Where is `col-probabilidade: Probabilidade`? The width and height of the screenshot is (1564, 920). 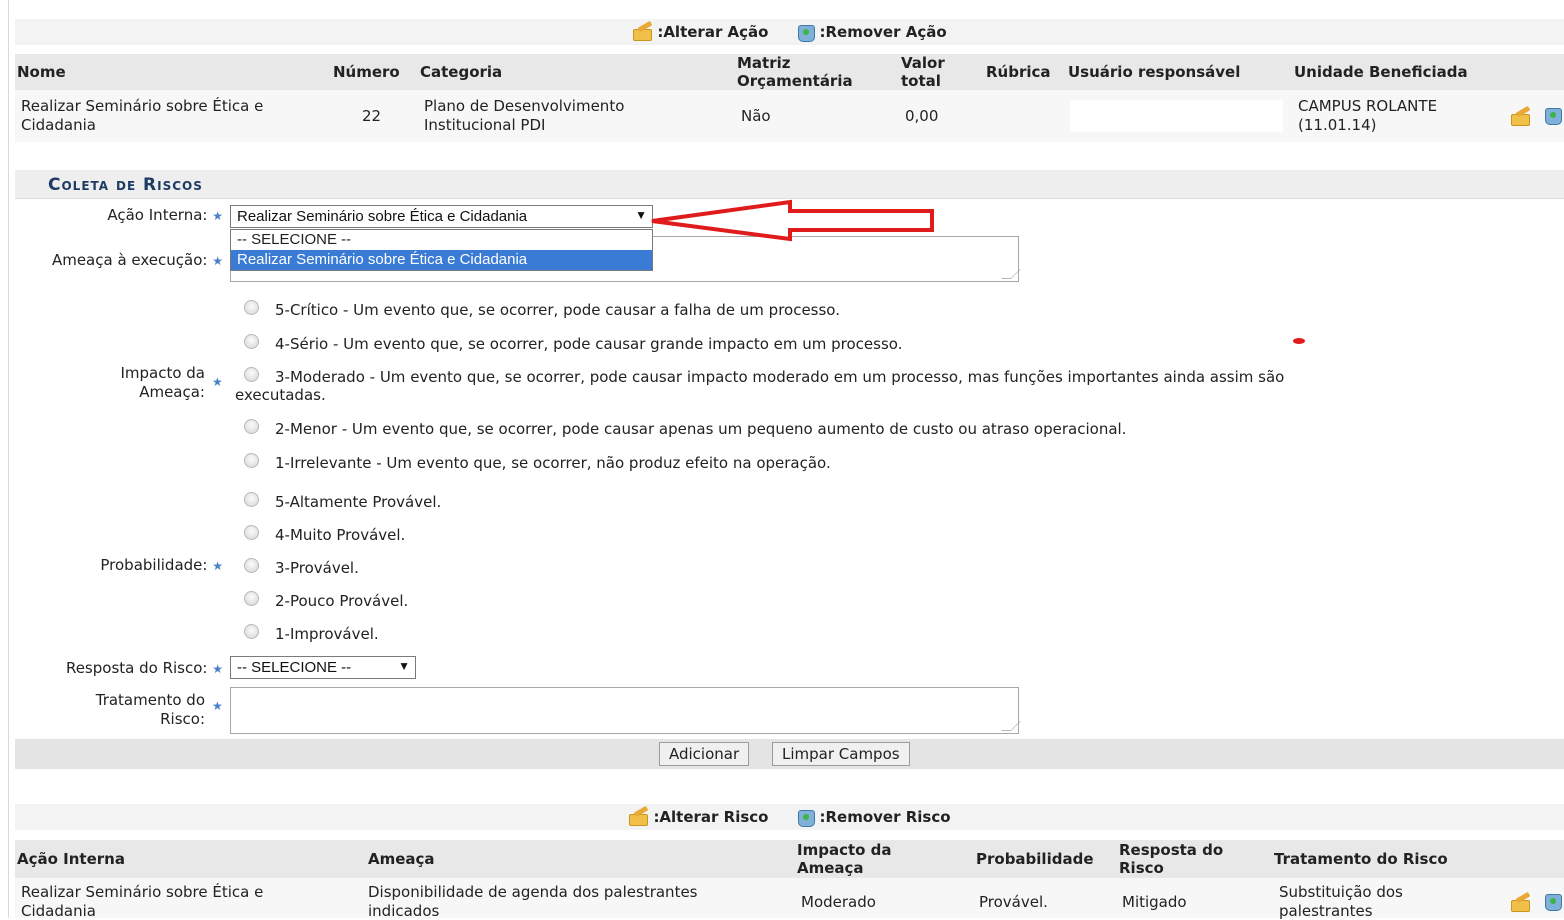
col-probabilidade: Probabilidade is located at coordinates (1035, 859).